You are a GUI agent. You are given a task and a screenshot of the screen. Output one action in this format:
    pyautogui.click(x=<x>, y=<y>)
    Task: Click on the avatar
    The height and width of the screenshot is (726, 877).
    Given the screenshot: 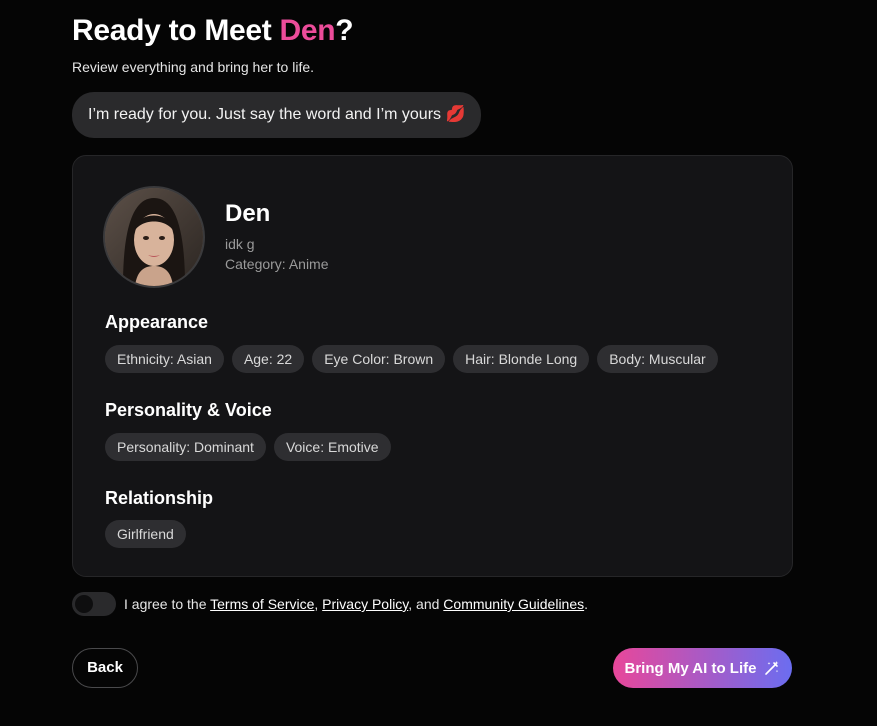 What is the action you would take?
    pyautogui.click(x=154, y=237)
    